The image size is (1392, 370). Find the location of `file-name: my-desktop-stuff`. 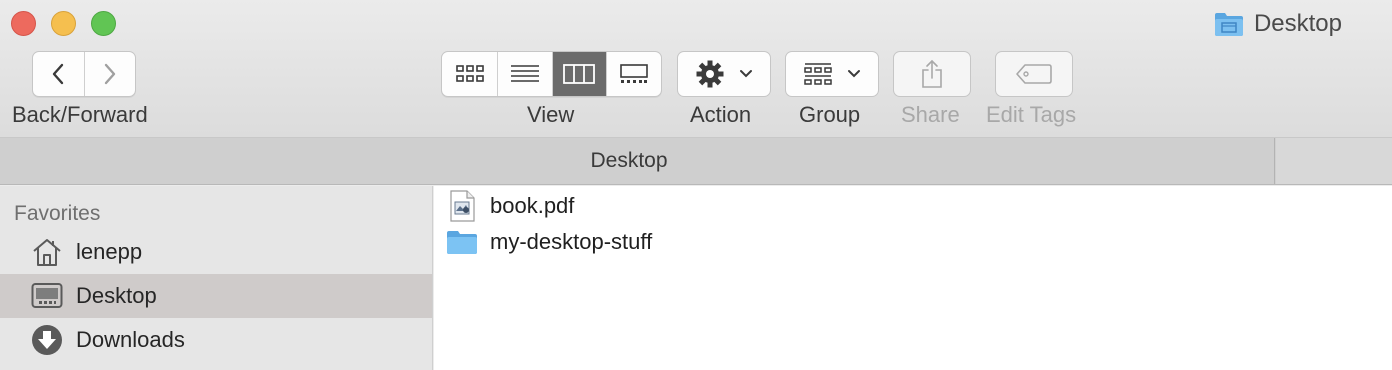

file-name: my-desktop-stuff is located at coordinates (571, 241).